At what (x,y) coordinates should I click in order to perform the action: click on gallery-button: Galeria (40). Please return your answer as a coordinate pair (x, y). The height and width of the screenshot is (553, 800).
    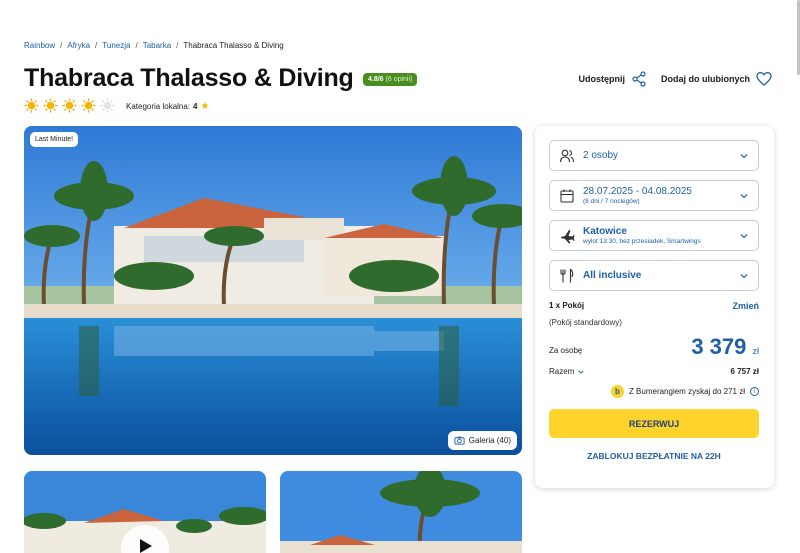
    Looking at the image, I should click on (482, 440).